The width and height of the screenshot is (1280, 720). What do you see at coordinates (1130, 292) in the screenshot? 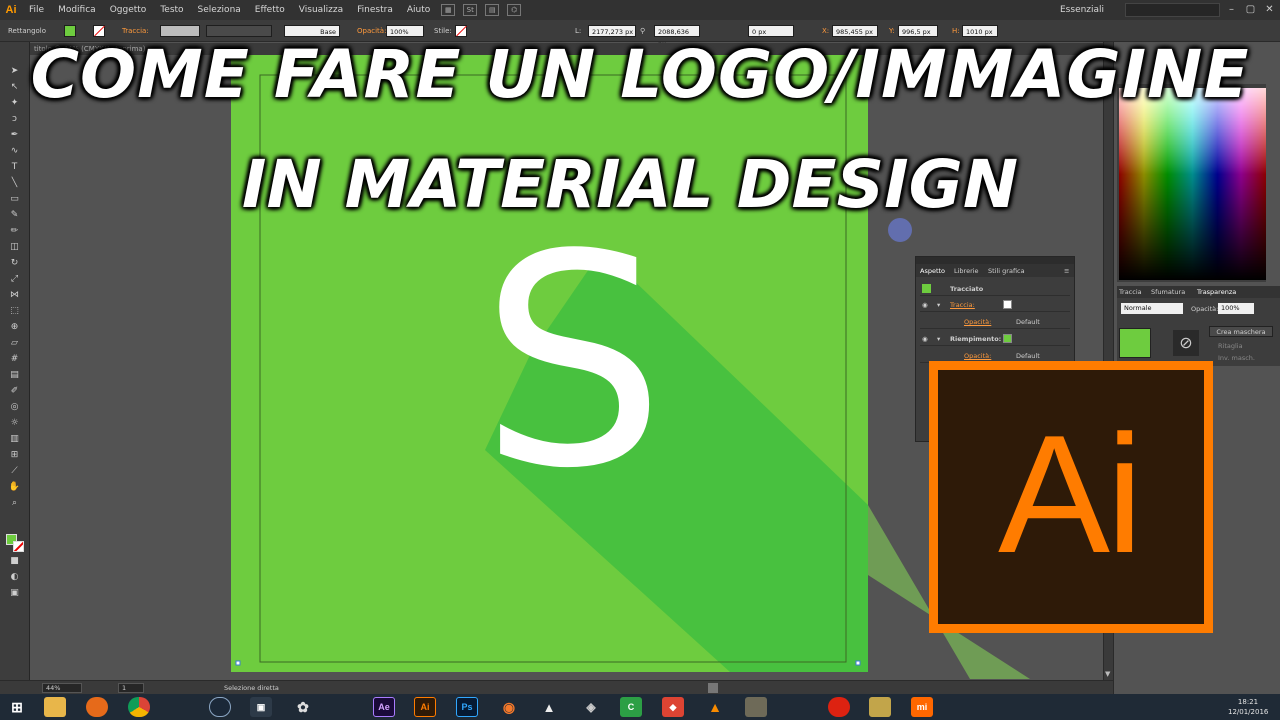
I see `tab-traccia: Traccia` at bounding box center [1130, 292].